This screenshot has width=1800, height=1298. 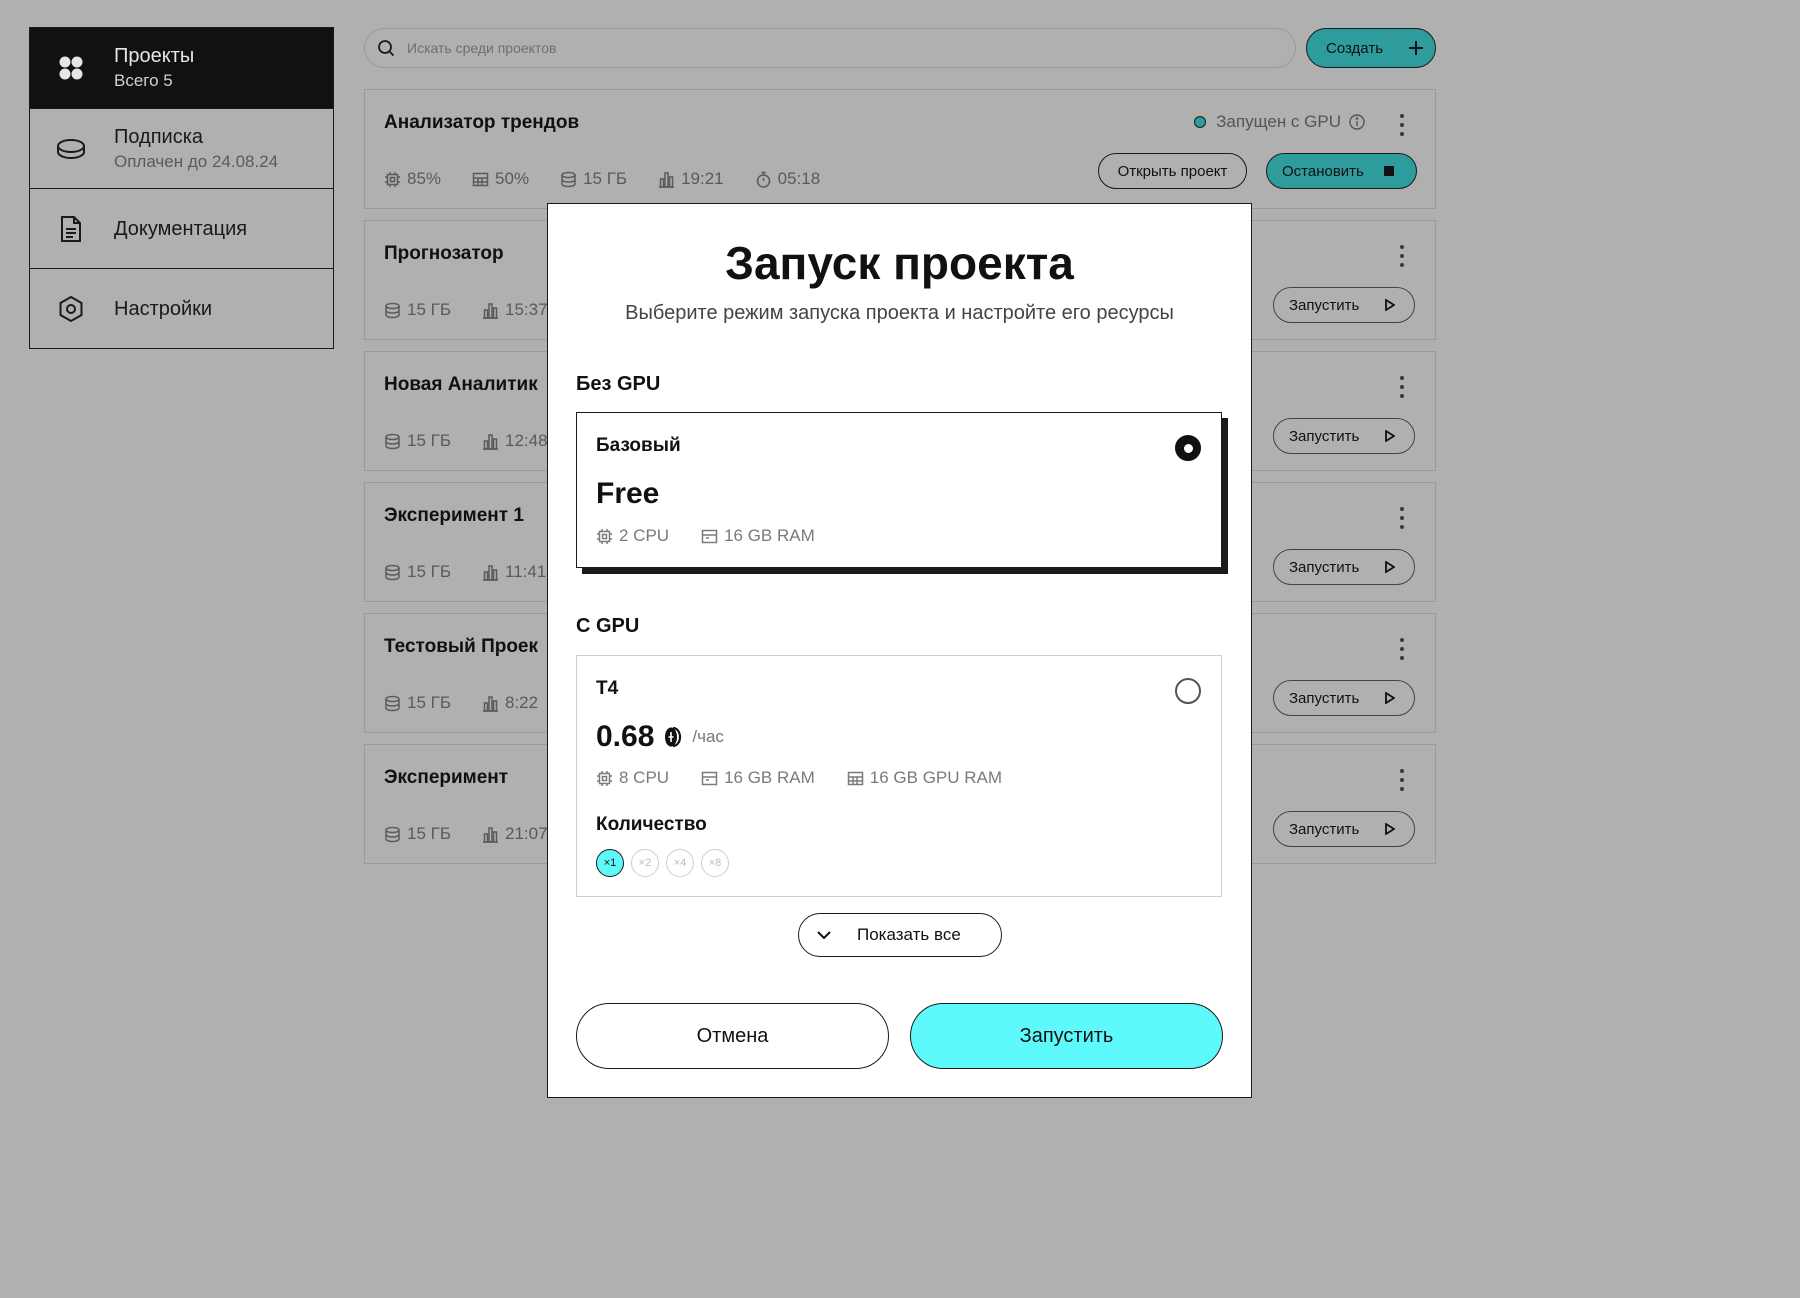 I want to click on last-run-time: 8:22, so click(x=522, y=702).